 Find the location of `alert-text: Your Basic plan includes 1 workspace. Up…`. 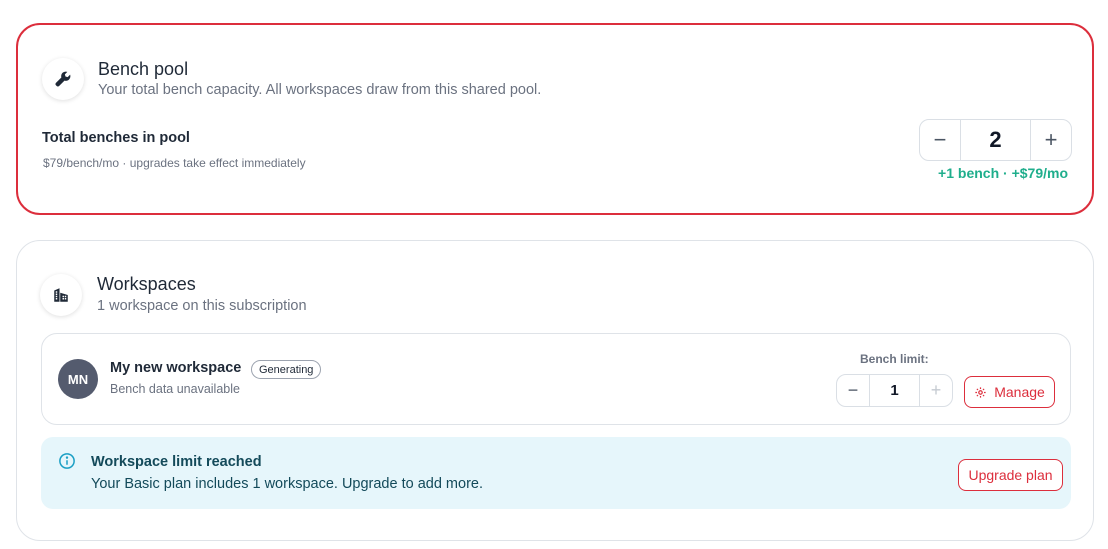

alert-text: Your Basic plan includes 1 workspace. Up… is located at coordinates (287, 484).